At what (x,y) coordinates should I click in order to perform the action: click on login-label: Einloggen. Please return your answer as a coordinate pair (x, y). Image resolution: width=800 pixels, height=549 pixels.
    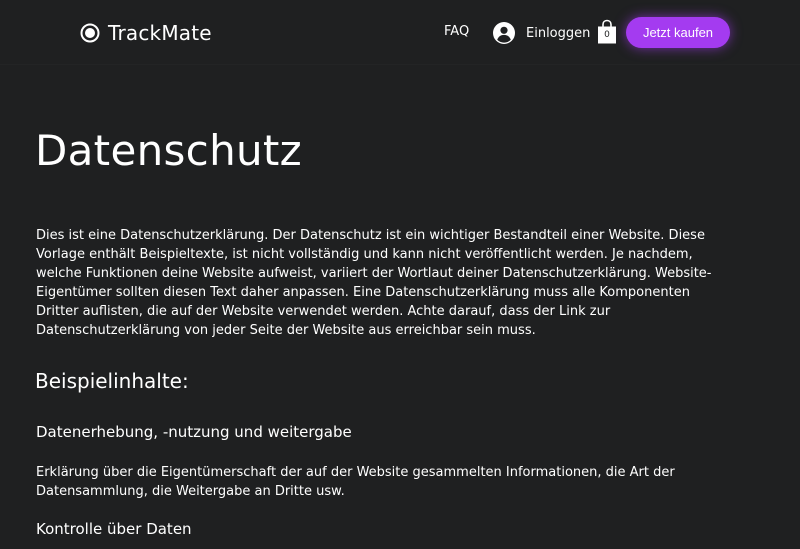
    Looking at the image, I should click on (558, 33).